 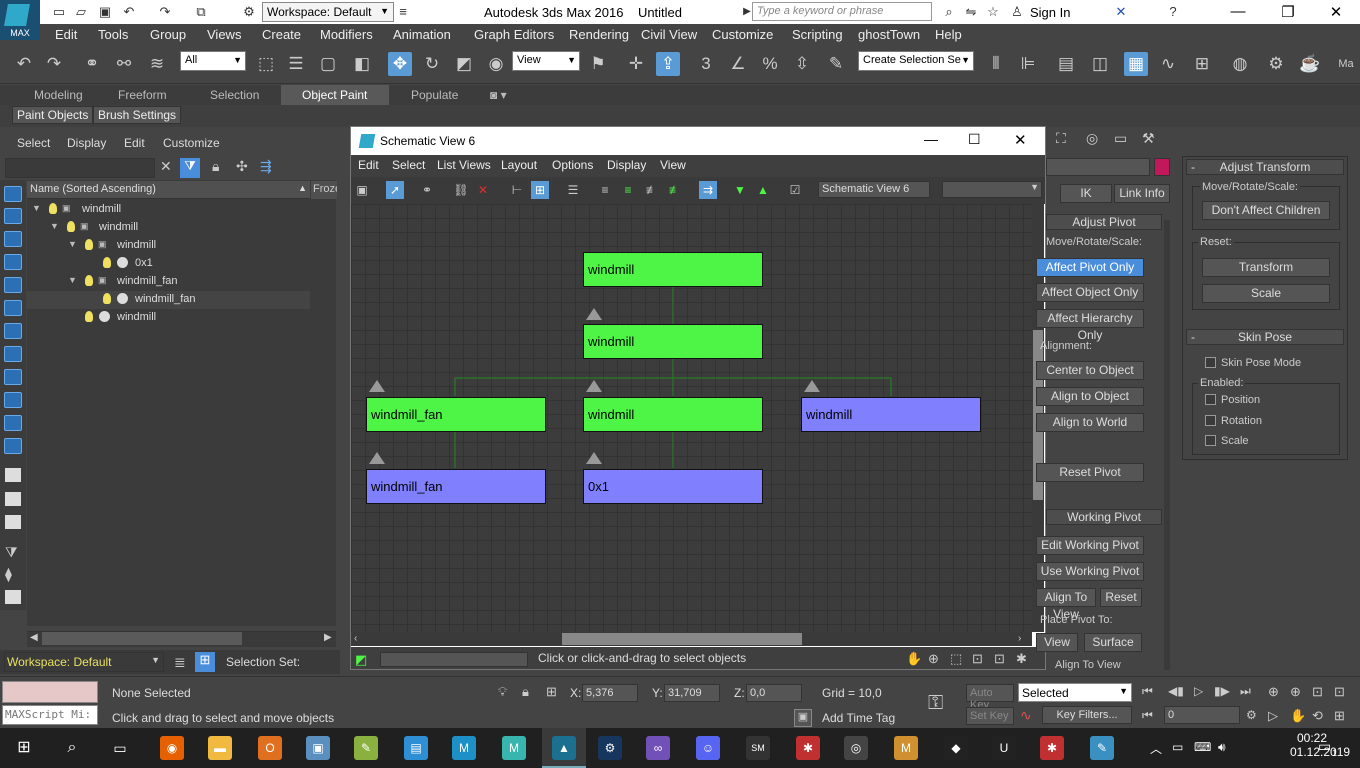 I want to click on maxscript-listener-pink, so click(x=50, y=692).